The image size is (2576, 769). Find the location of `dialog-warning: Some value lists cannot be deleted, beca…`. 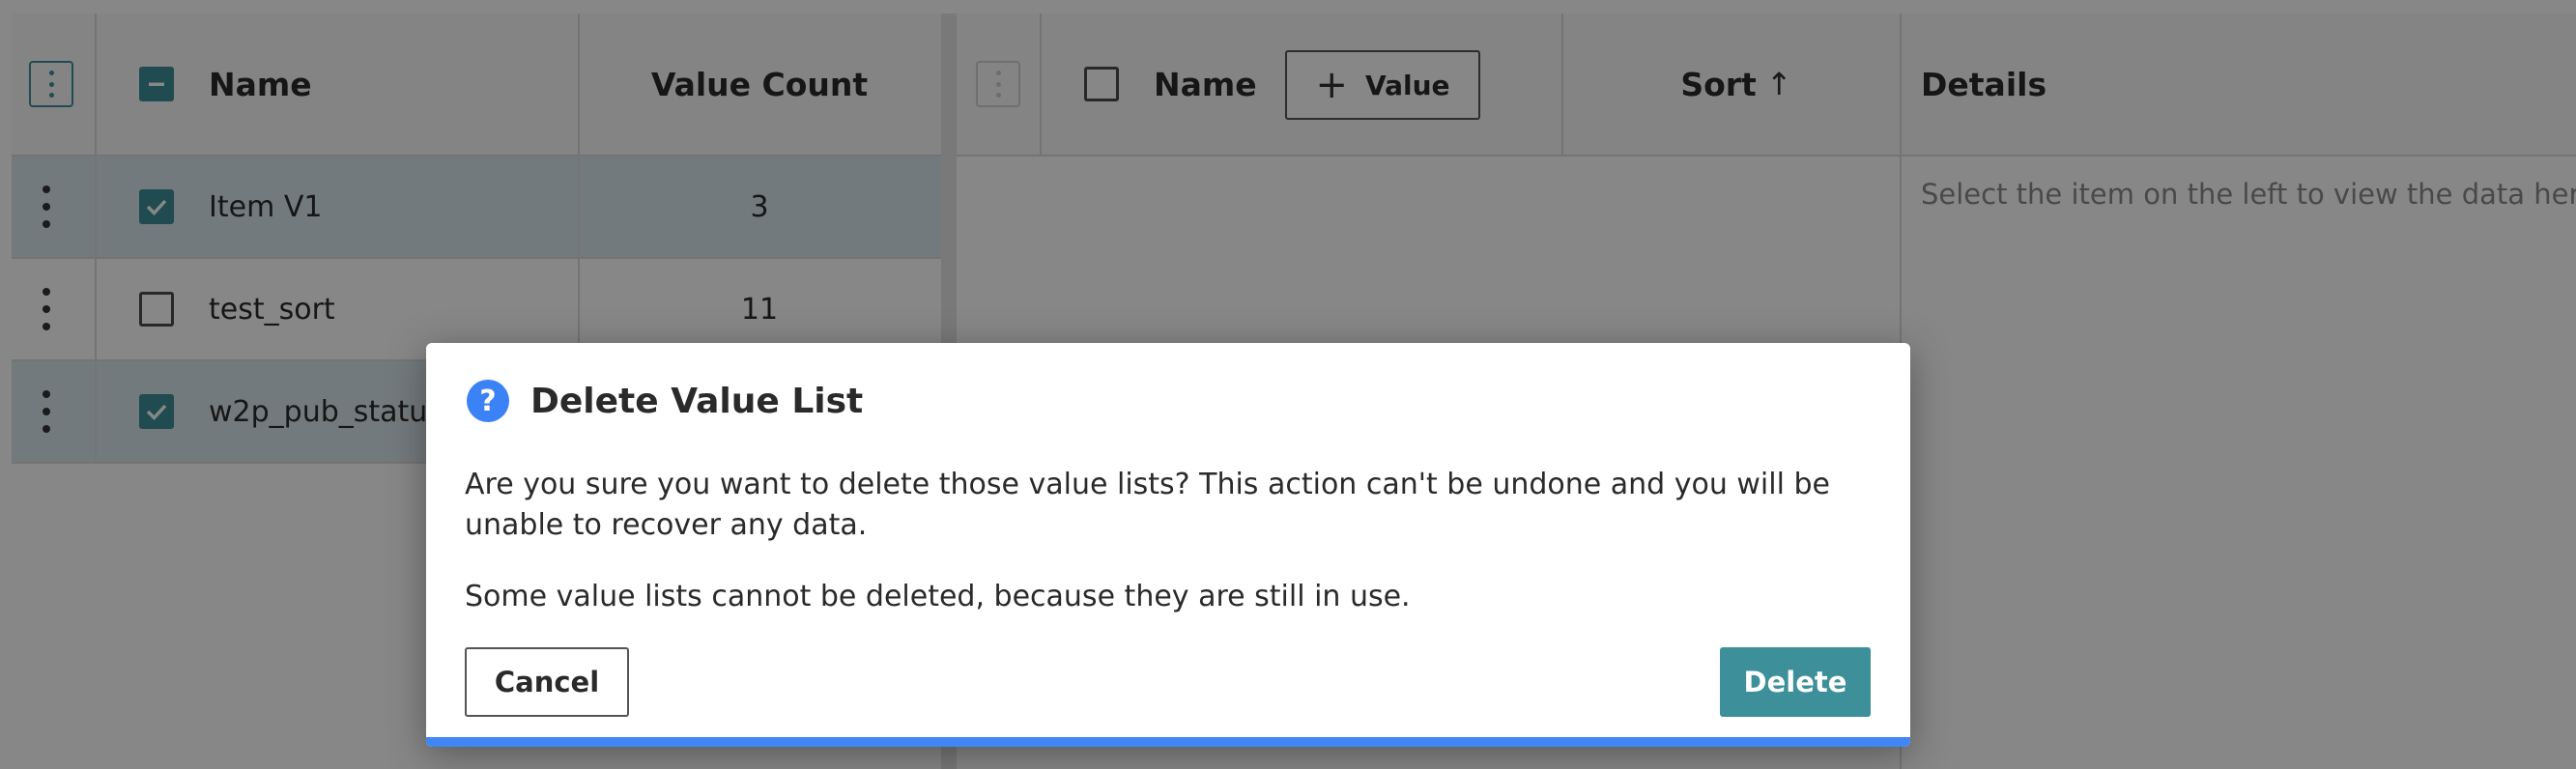

dialog-warning: Some value lists cannot be deleted, beca… is located at coordinates (938, 596).